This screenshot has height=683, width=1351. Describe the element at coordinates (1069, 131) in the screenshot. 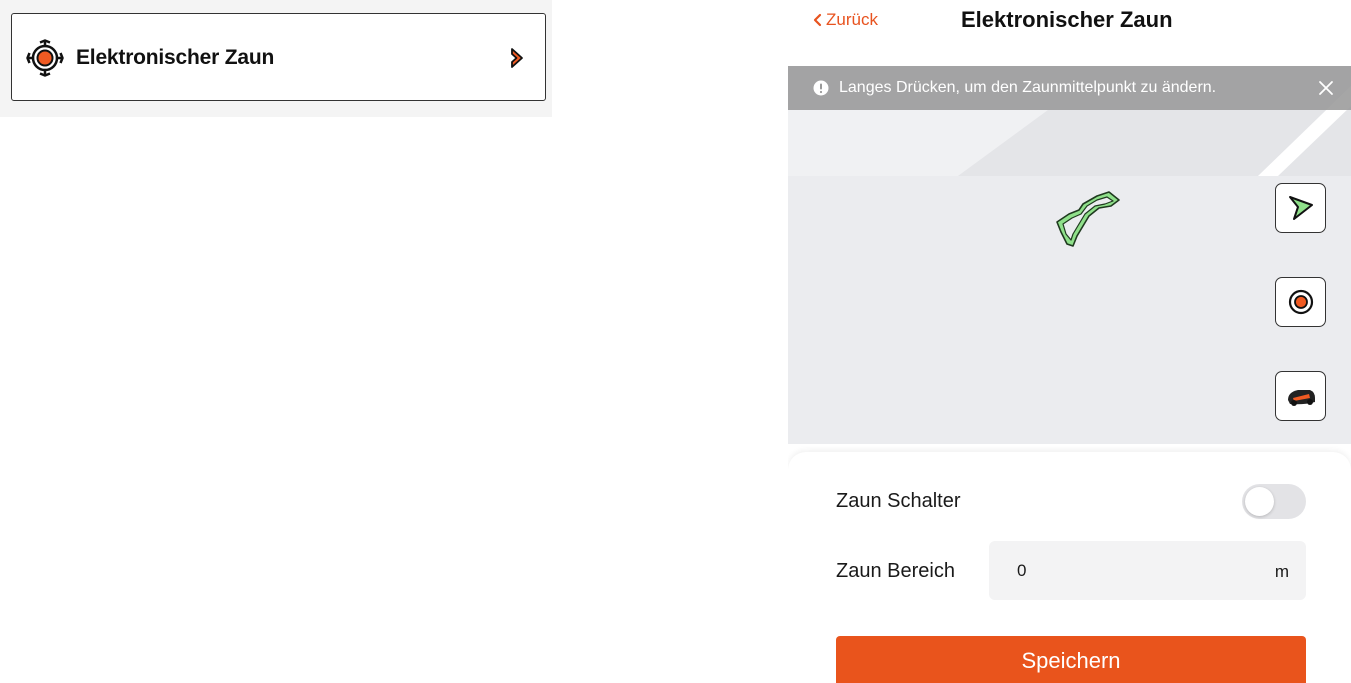

I see `map-background` at that location.